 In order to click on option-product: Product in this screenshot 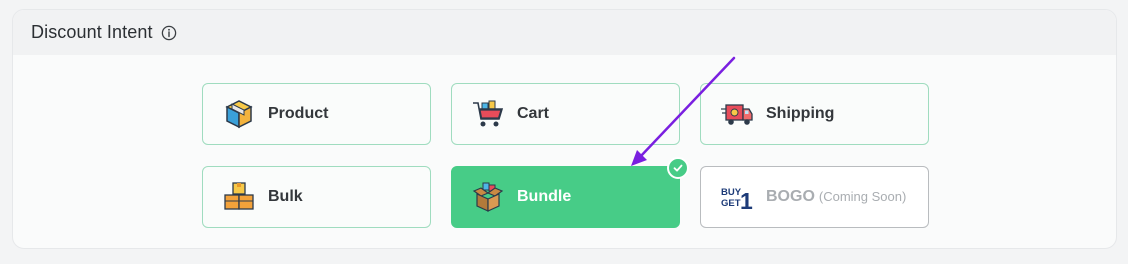, I will do `click(316, 114)`.